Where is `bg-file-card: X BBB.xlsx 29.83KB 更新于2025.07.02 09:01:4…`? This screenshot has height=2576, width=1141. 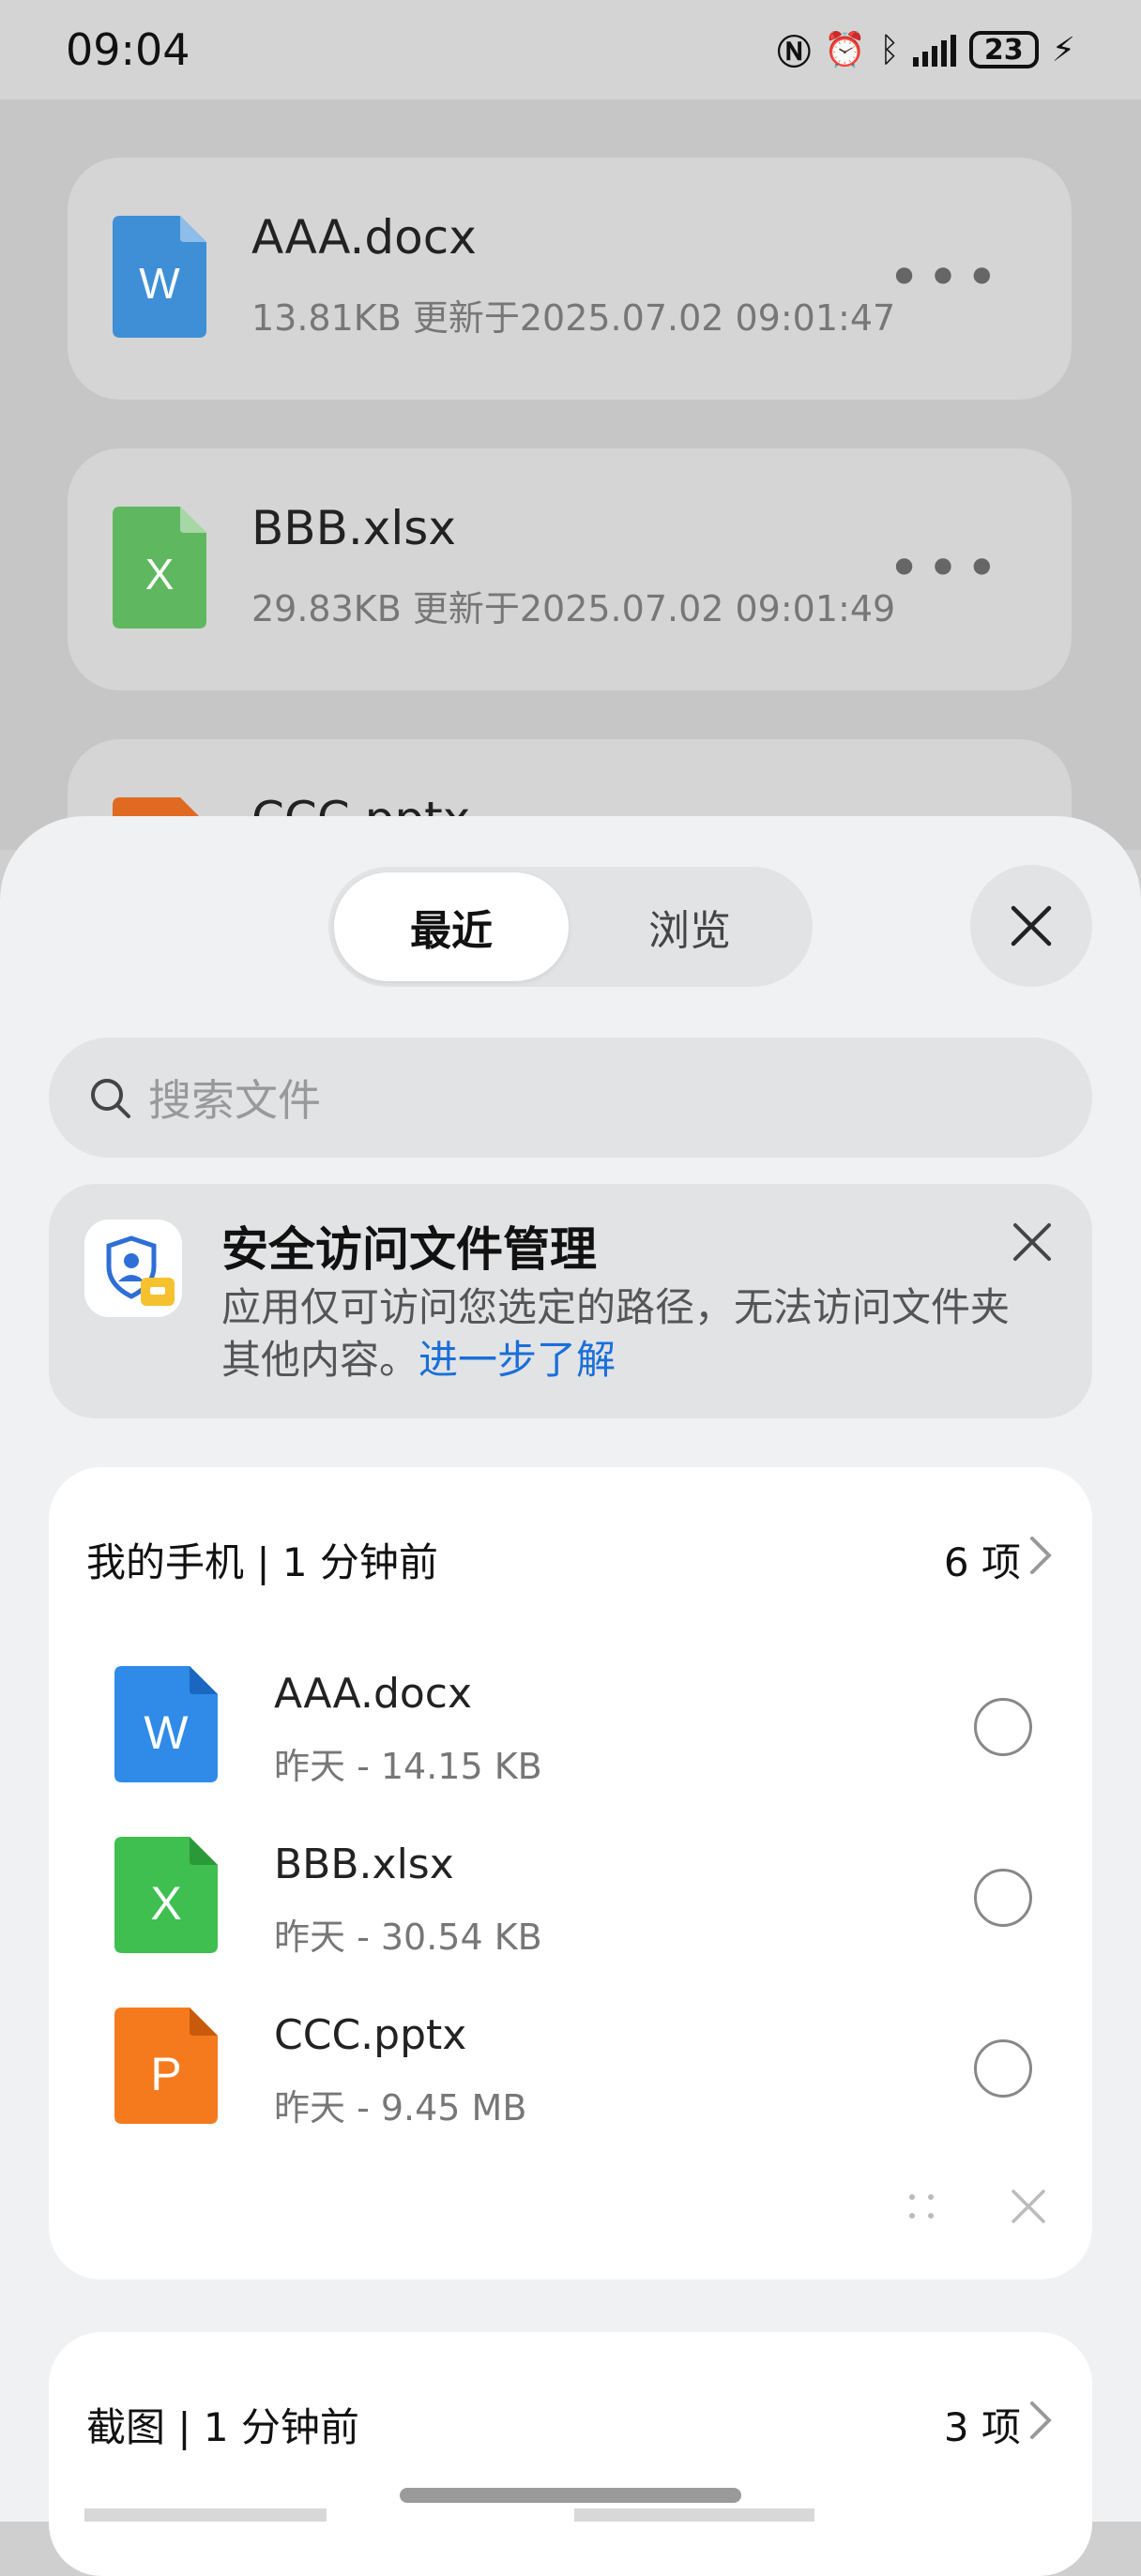
bg-file-card: X BBB.xlsx 29.83KB 更新于2025.07.02 09:01:4… is located at coordinates (570, 569).